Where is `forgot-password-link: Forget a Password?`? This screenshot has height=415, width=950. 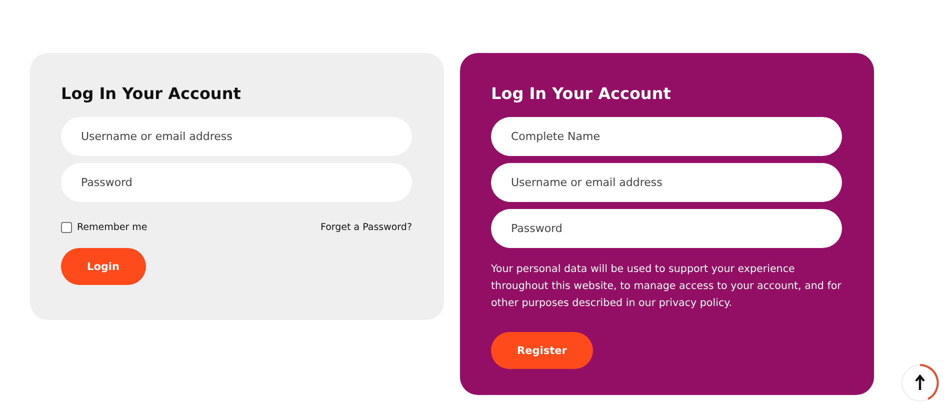 forgot-password-link: Forget a Password? is located at coordinates (366, 227).